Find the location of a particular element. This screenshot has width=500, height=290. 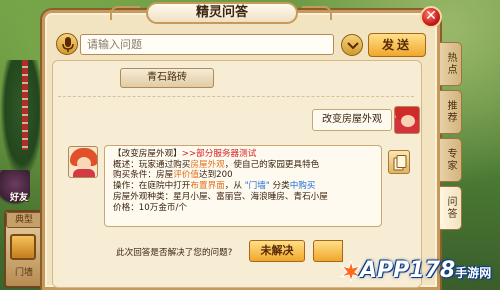

dialog-title: 精灵问答 is located at coordinates (222, 13).